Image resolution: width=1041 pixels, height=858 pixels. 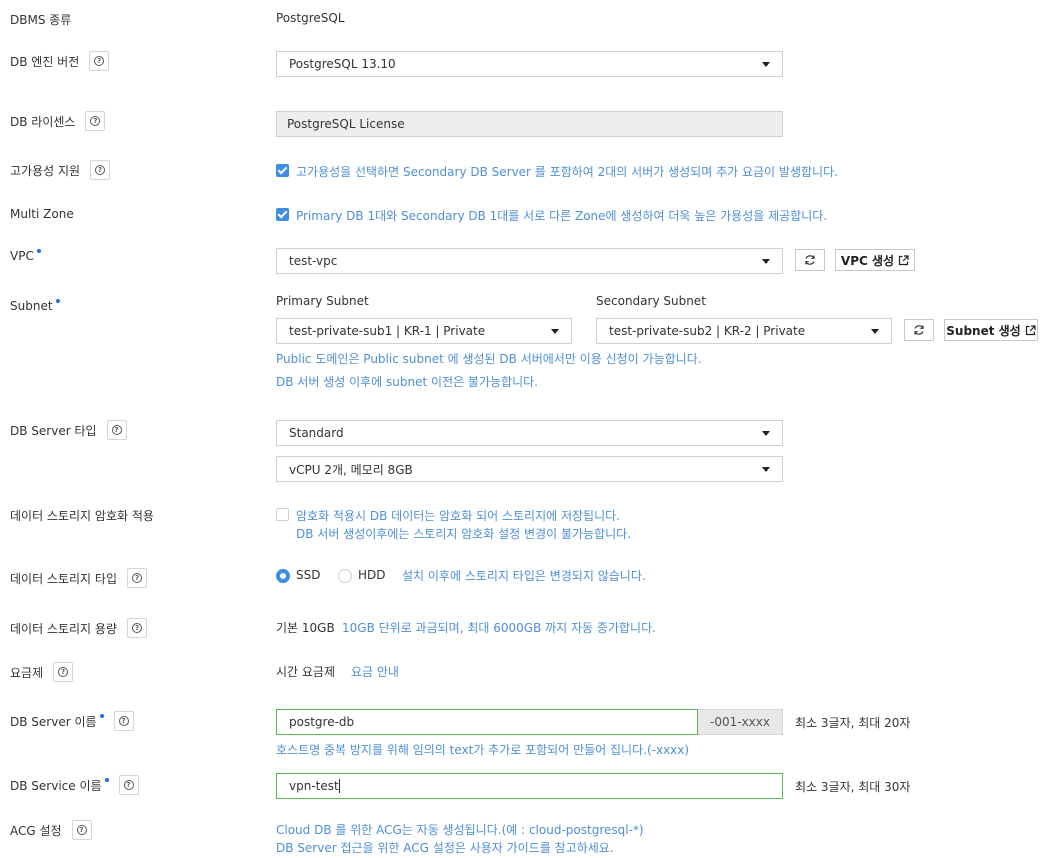 I want to click on license-label: DB 라이센스, so click(x=43, y=121).